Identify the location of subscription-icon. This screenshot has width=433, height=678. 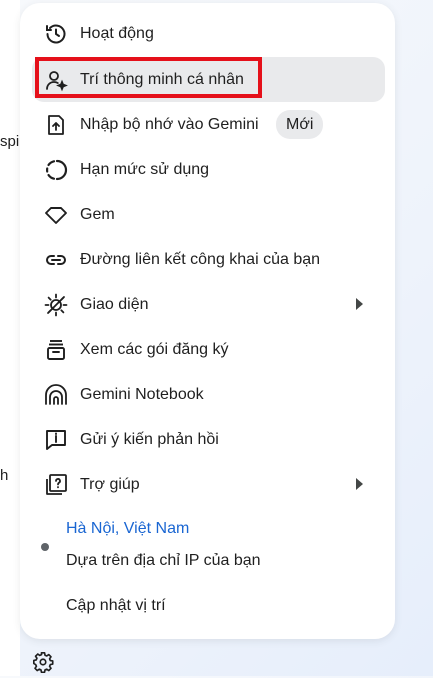
(56, 350).